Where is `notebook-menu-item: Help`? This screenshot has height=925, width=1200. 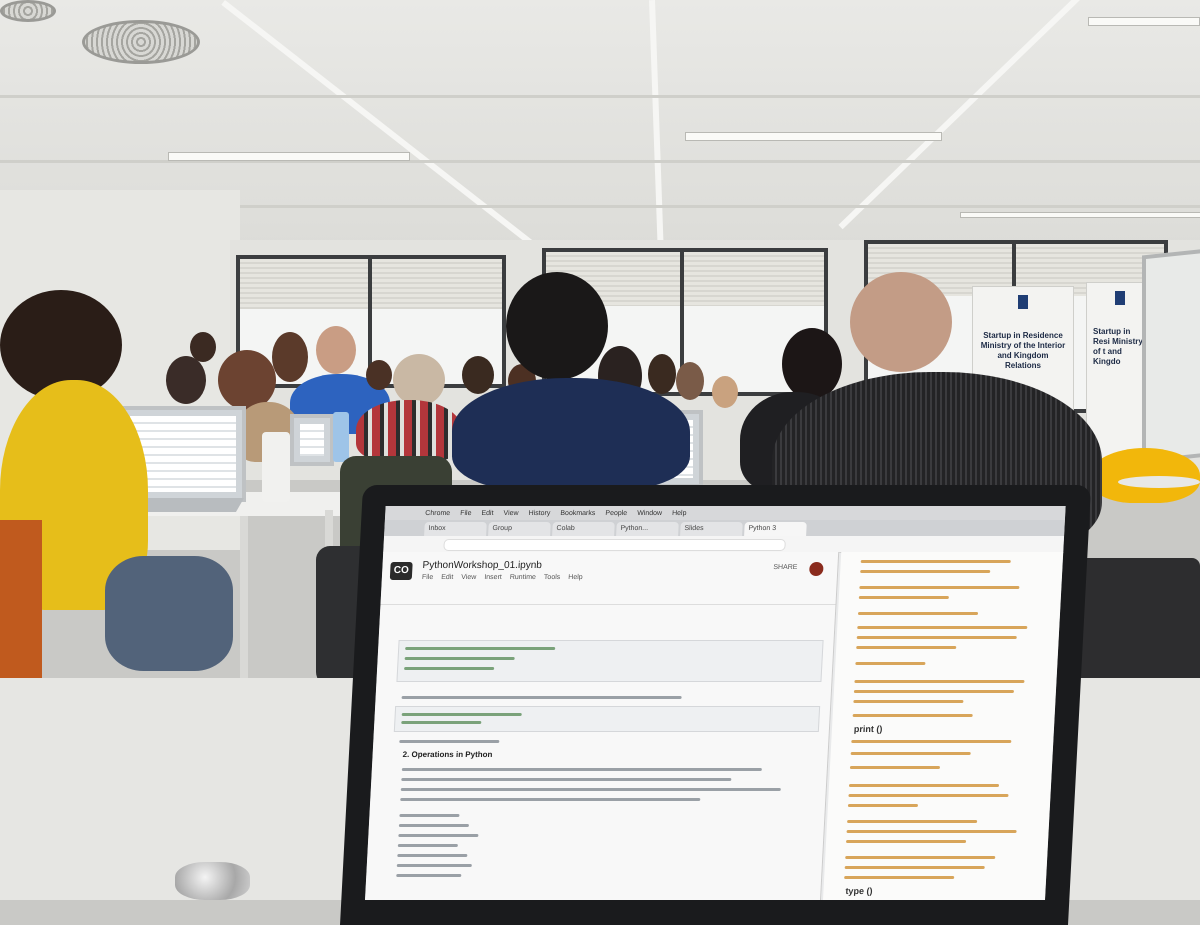
notebook-menu-item: Help is located at coordinates (575, 577).